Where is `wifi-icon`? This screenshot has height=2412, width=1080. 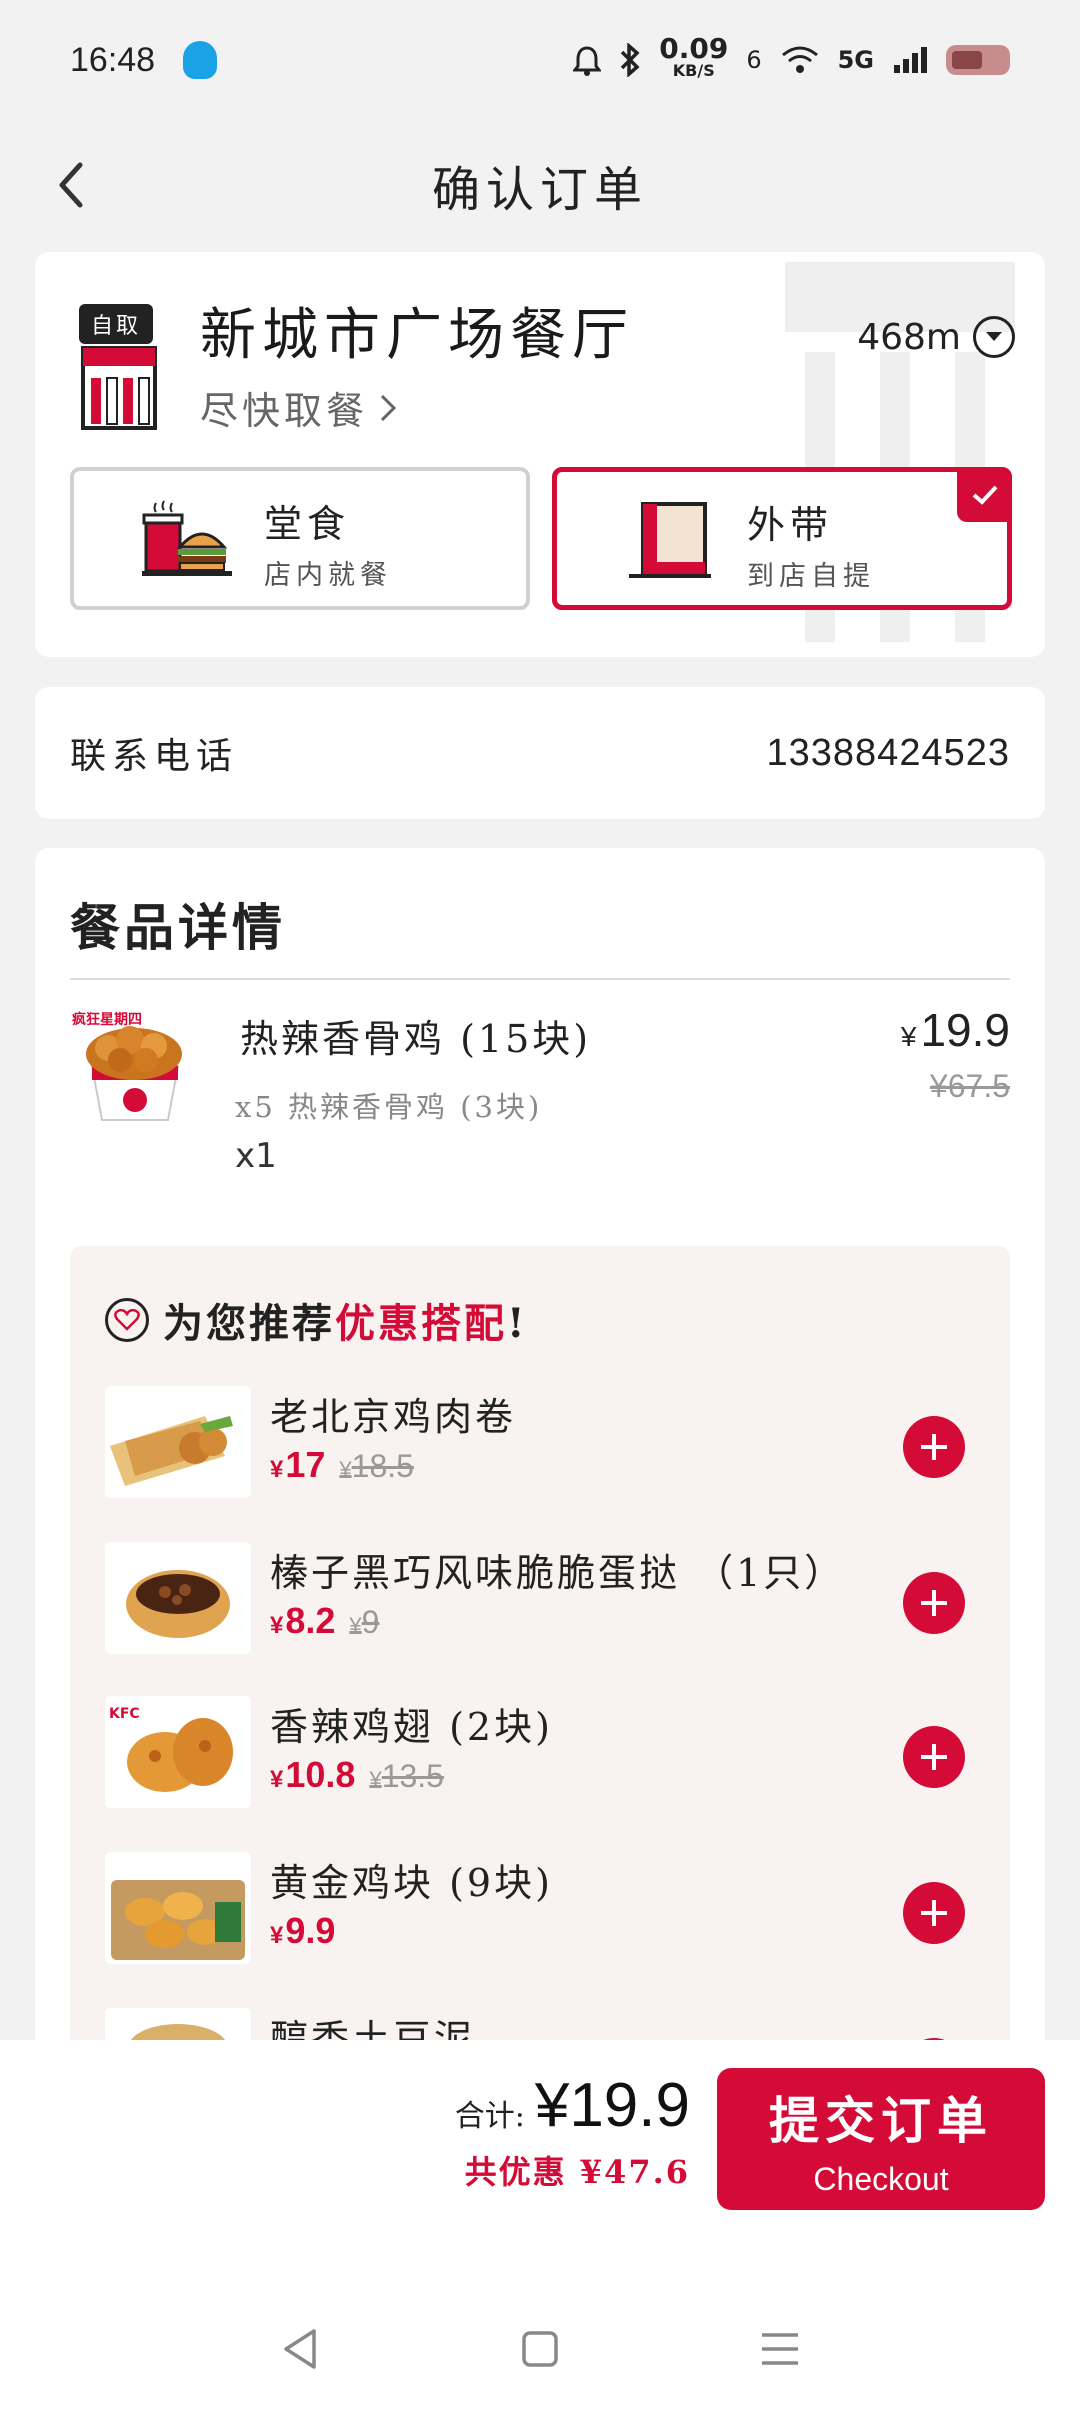
wifi-icon is located at coordinates (799, 59).